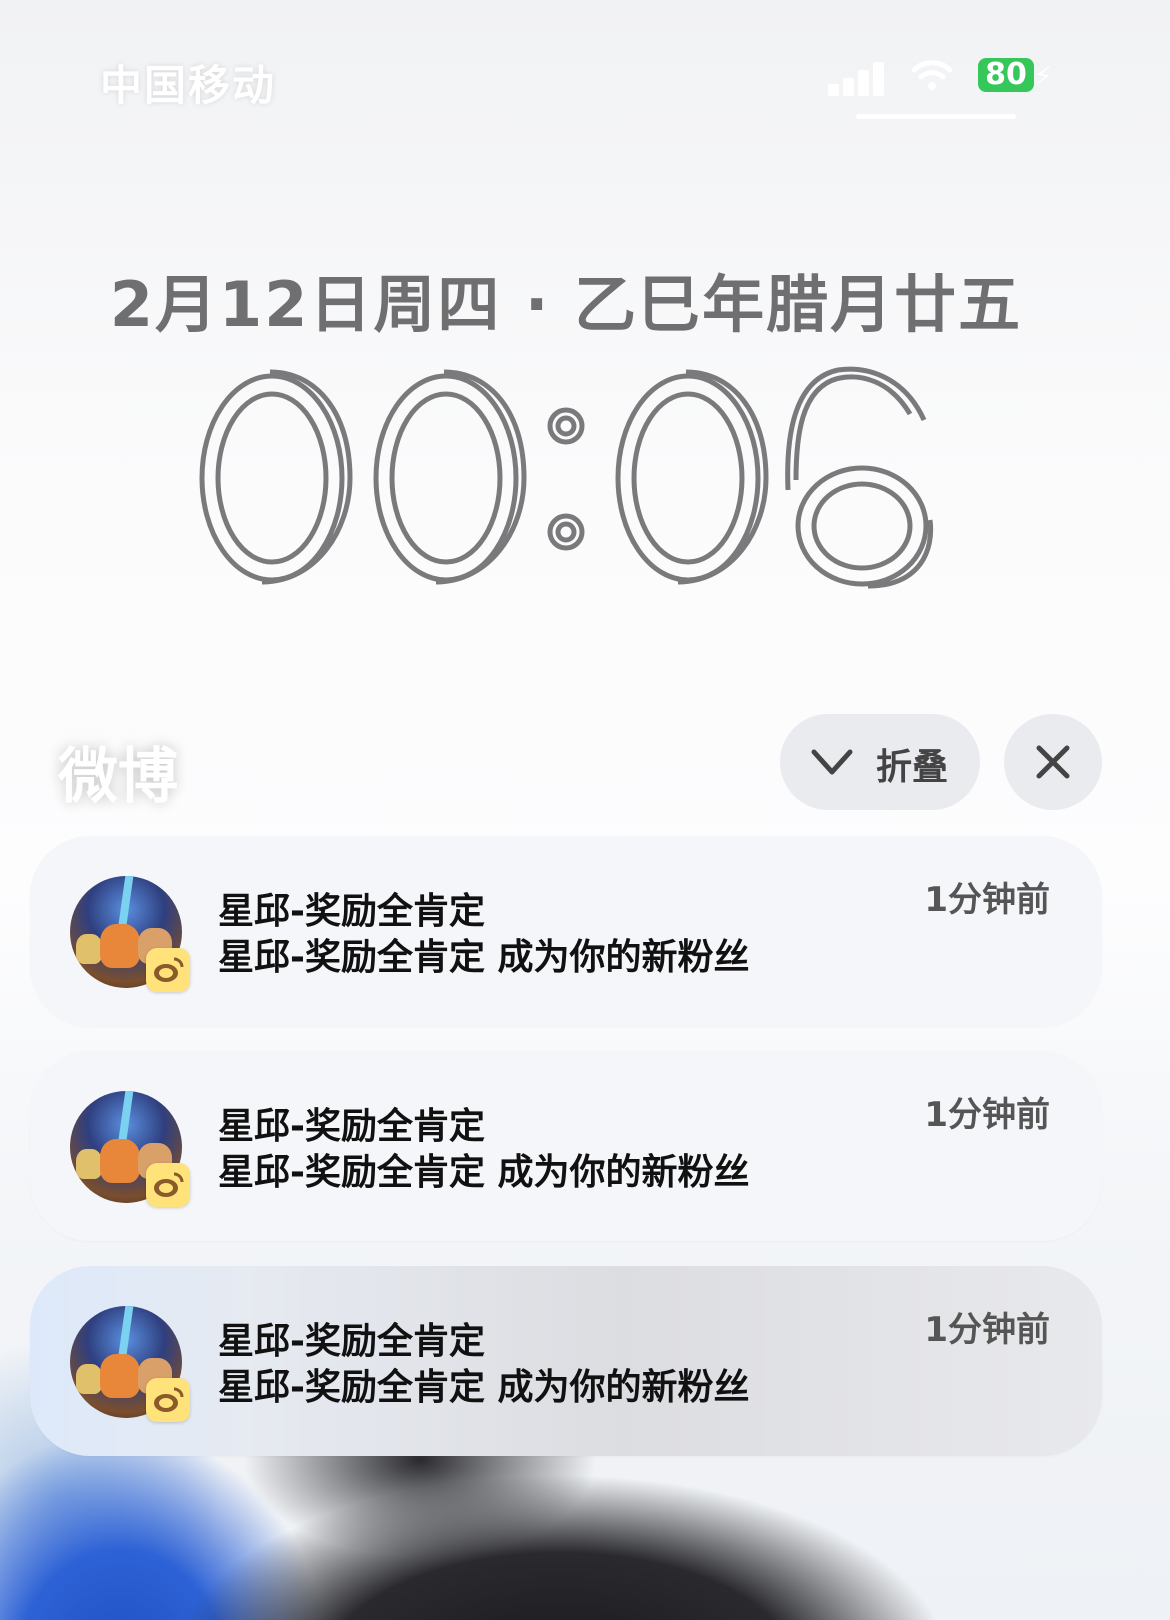  I want to click on battery-icon: 80, so click(1006, 75).